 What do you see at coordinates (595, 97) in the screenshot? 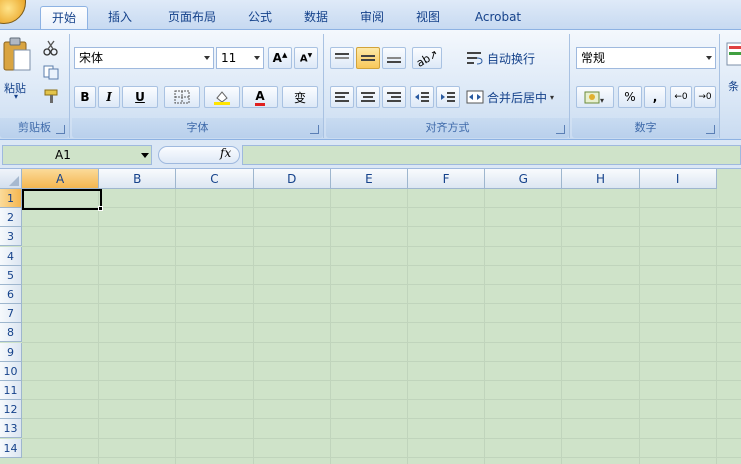
I see `accounting-format-button: ▾` at bounding box center [595, 97].